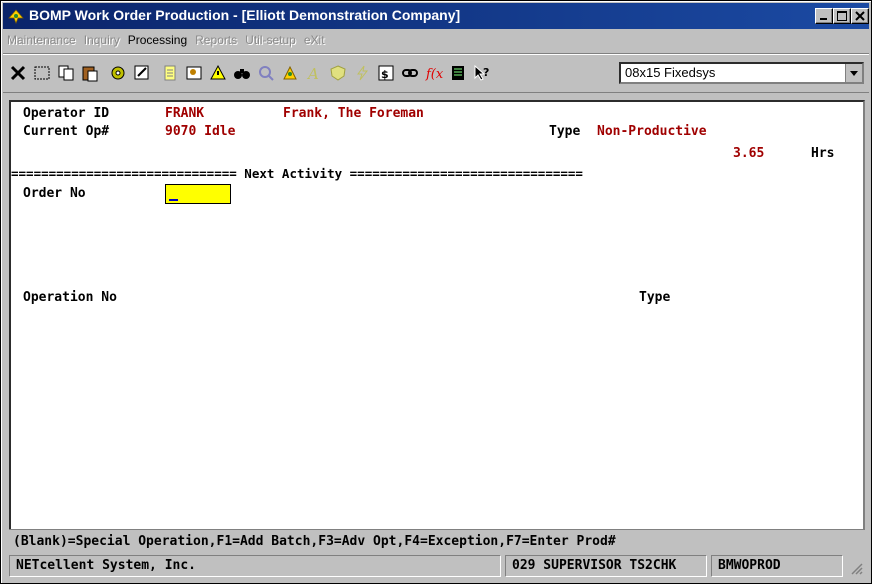 Image resolution: width=872 pixels, height=584 pixels. I want to click on close-button, so click(860, 16).